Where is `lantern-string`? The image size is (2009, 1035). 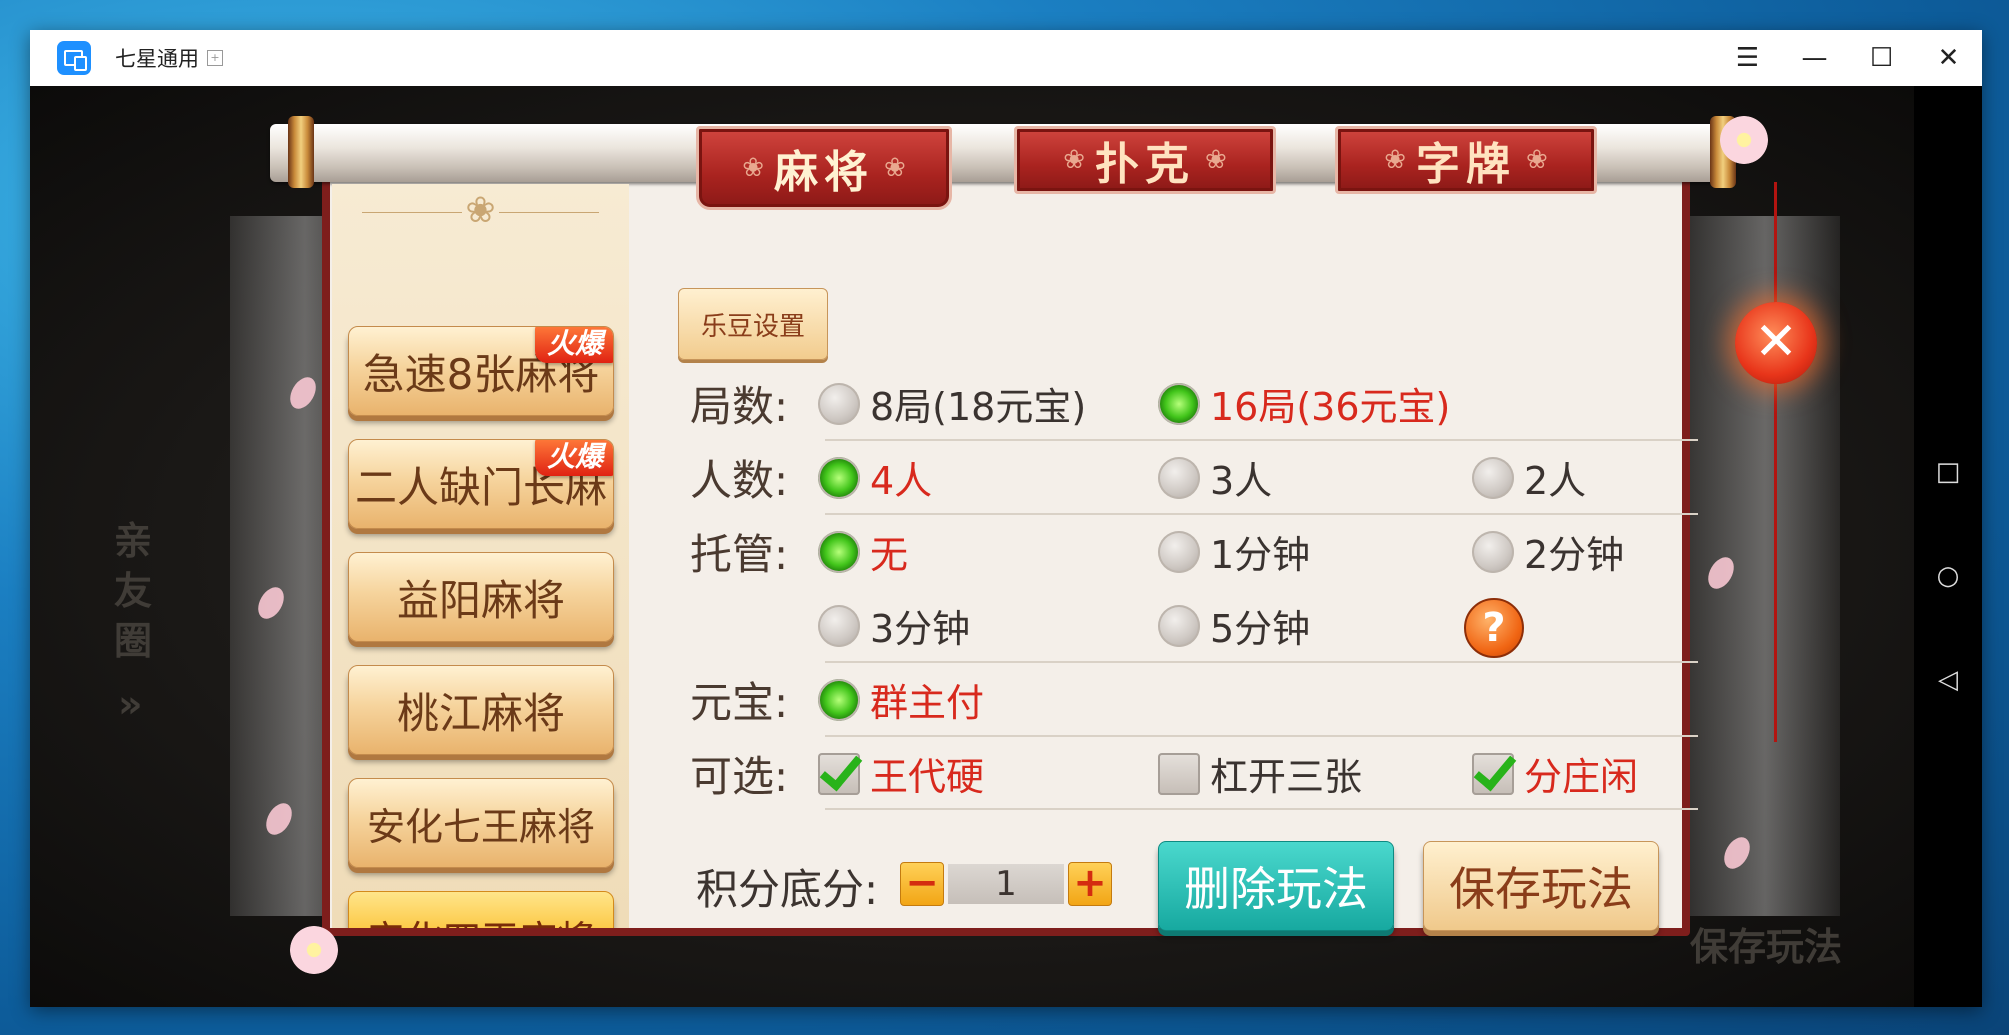
lantern-string is located at coordinates (1775, 462).